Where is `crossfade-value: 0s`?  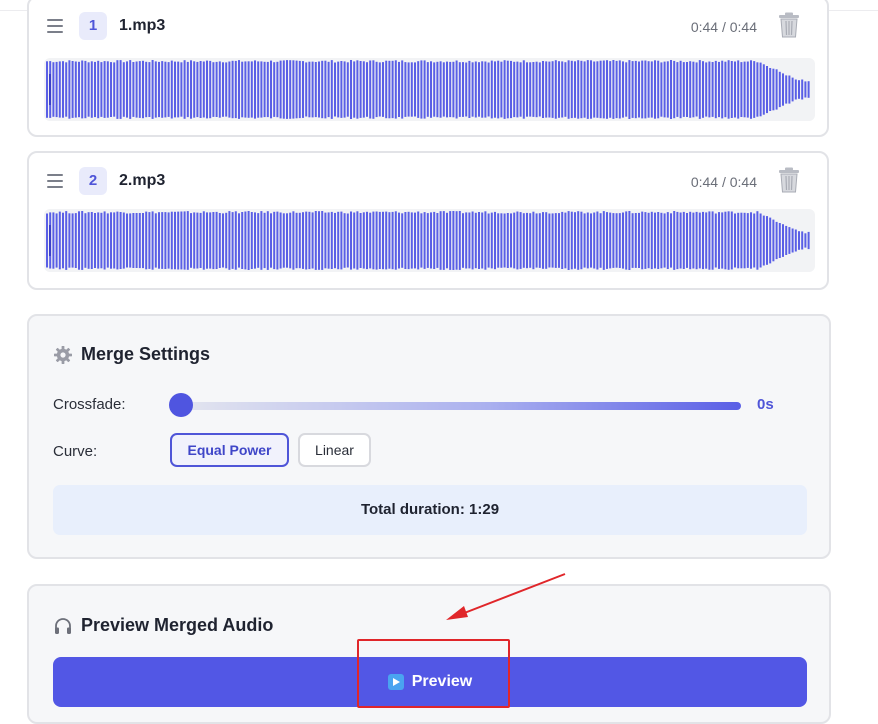
crossfade-value: 0s is located at coordinates (765, 404).